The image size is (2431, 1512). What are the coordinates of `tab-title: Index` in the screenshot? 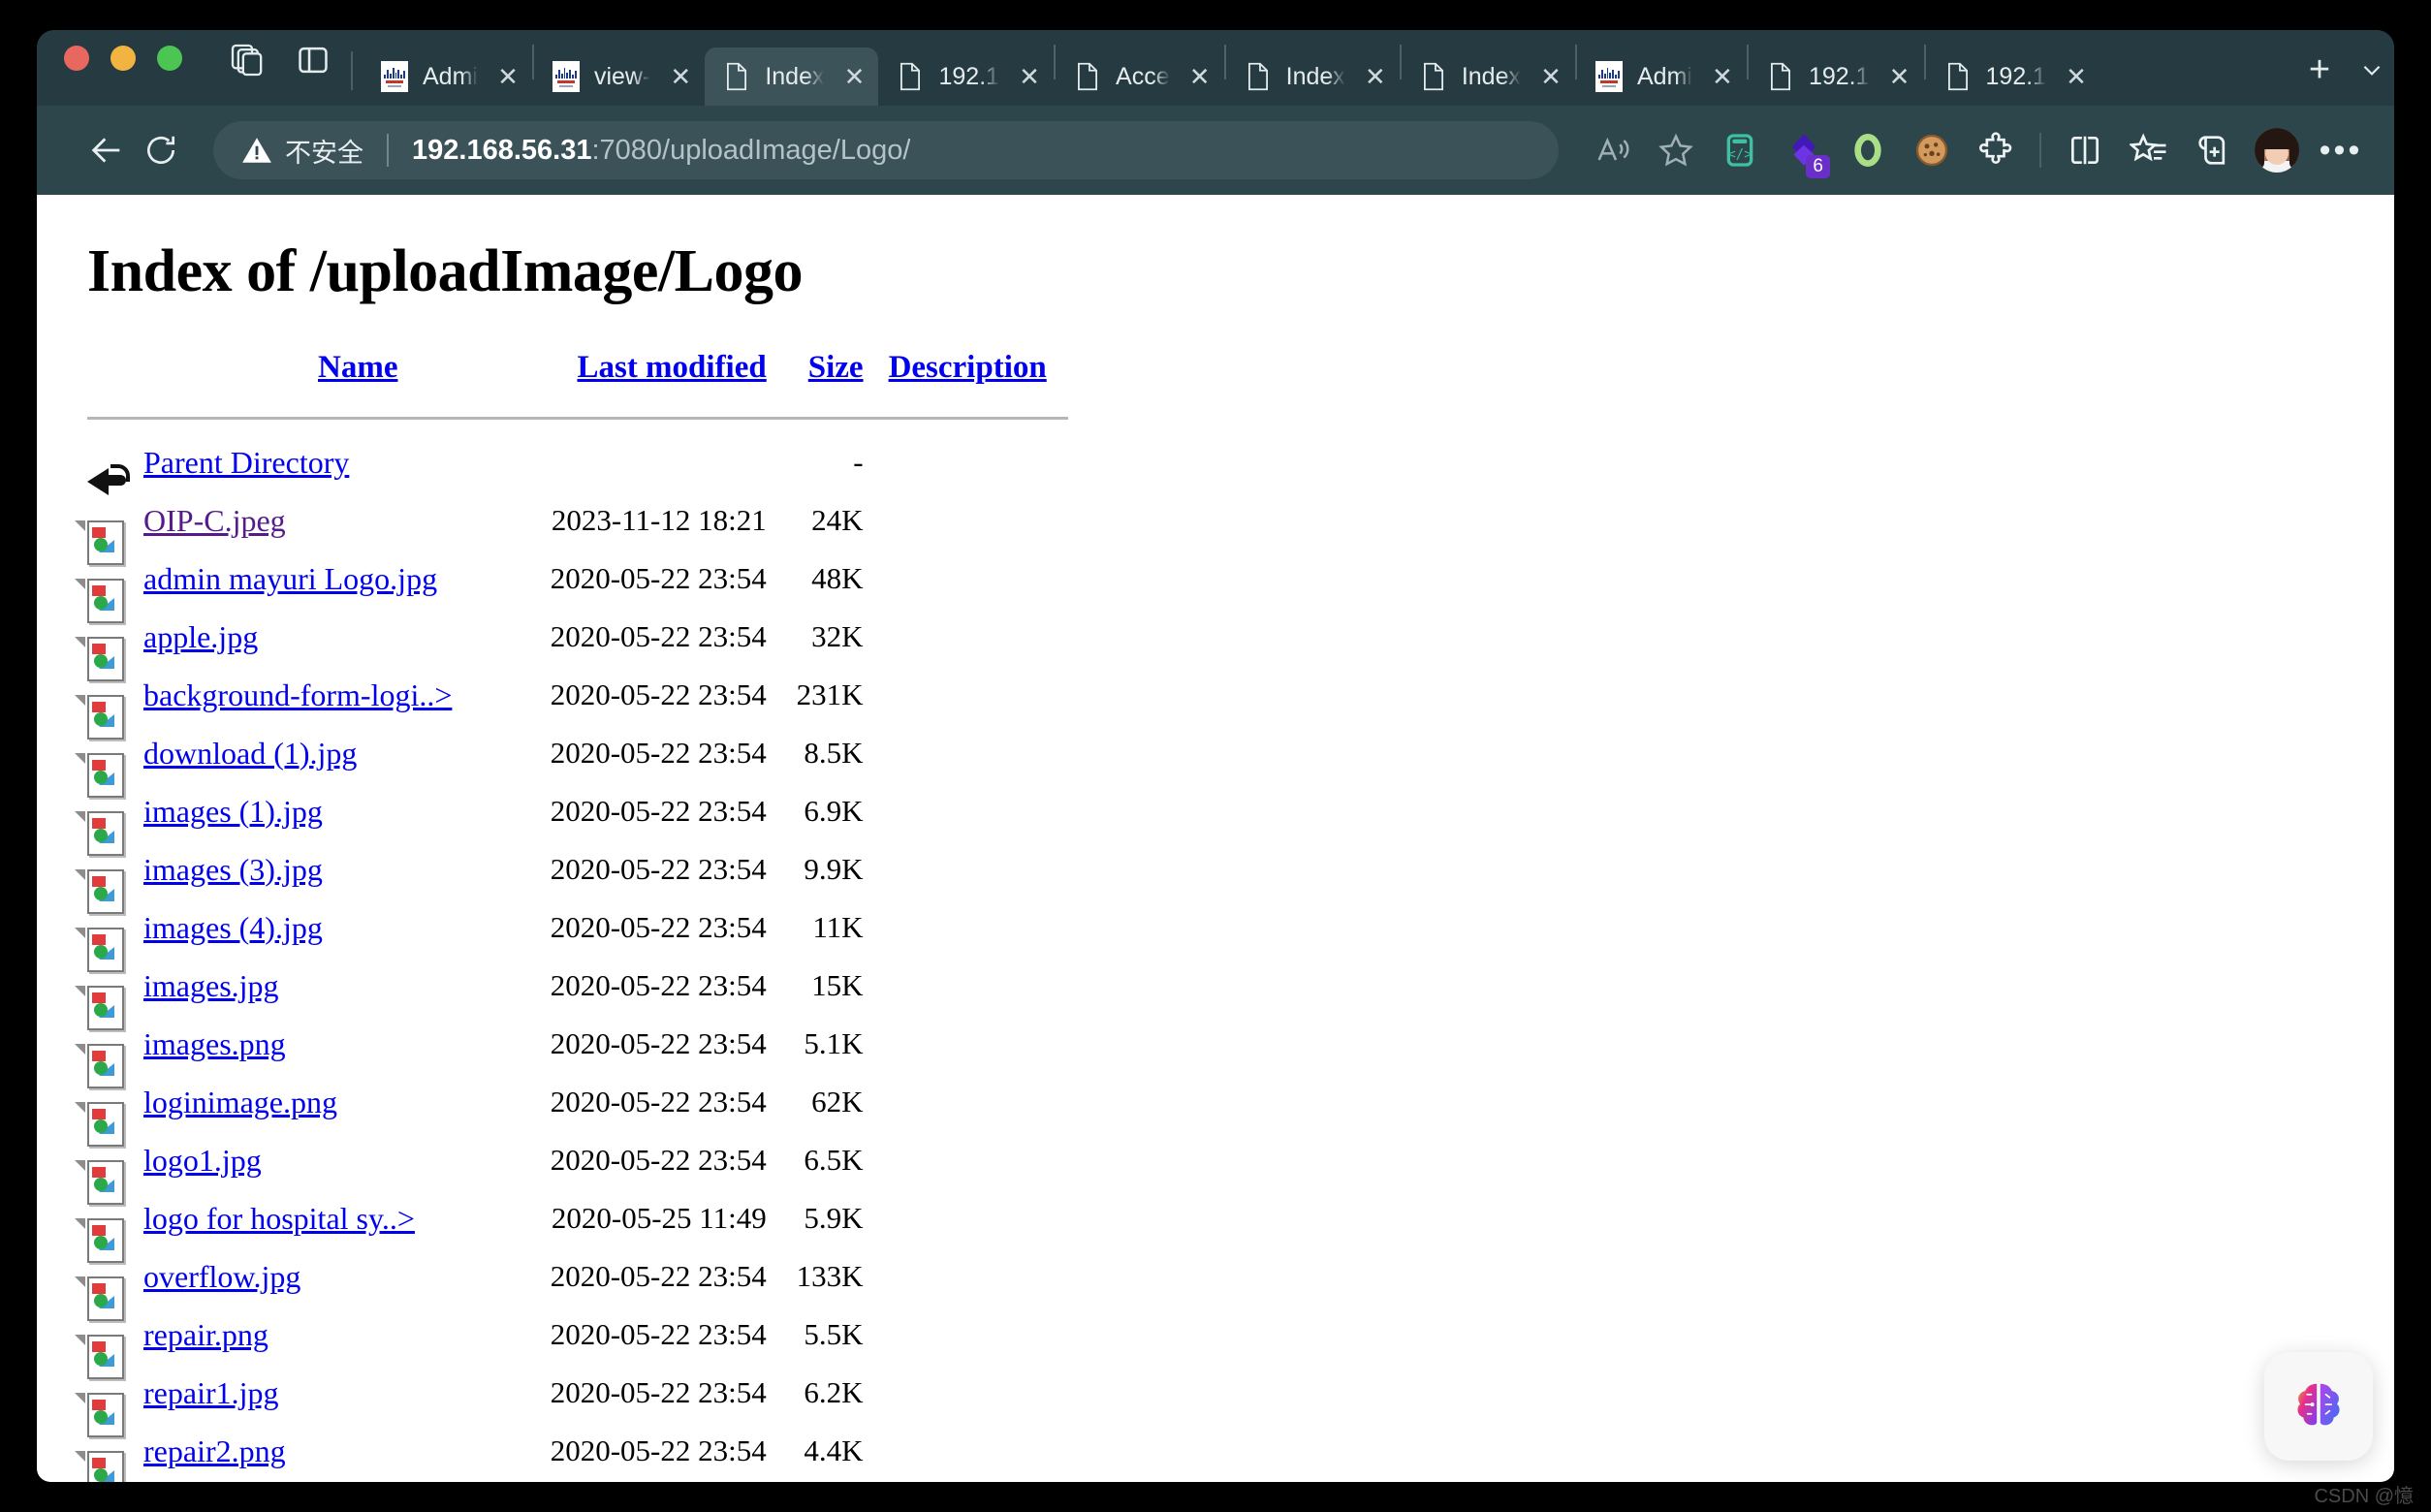 It's located at (795, 76).